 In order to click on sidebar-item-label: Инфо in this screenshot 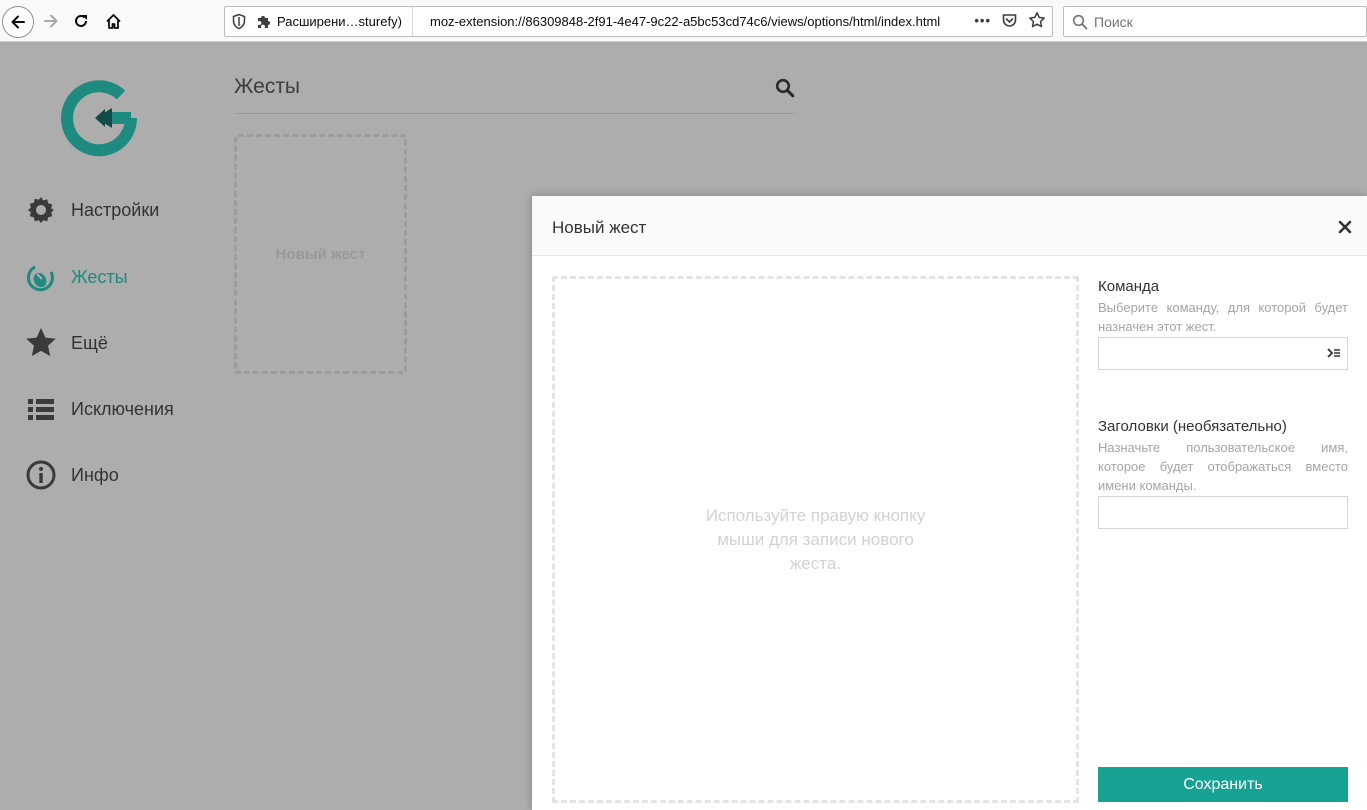, I will do `click(95, 474)`.